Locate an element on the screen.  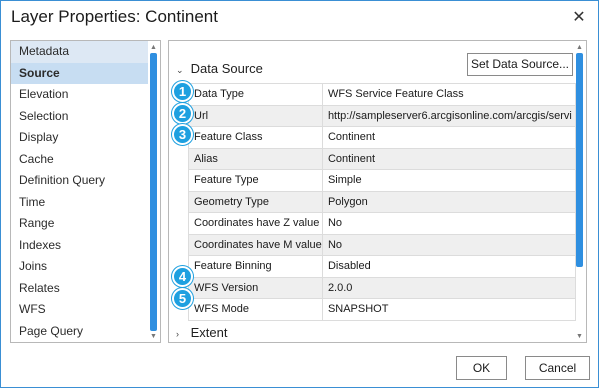
callout-badge-3: 3 is located at coordinates (182, 134).